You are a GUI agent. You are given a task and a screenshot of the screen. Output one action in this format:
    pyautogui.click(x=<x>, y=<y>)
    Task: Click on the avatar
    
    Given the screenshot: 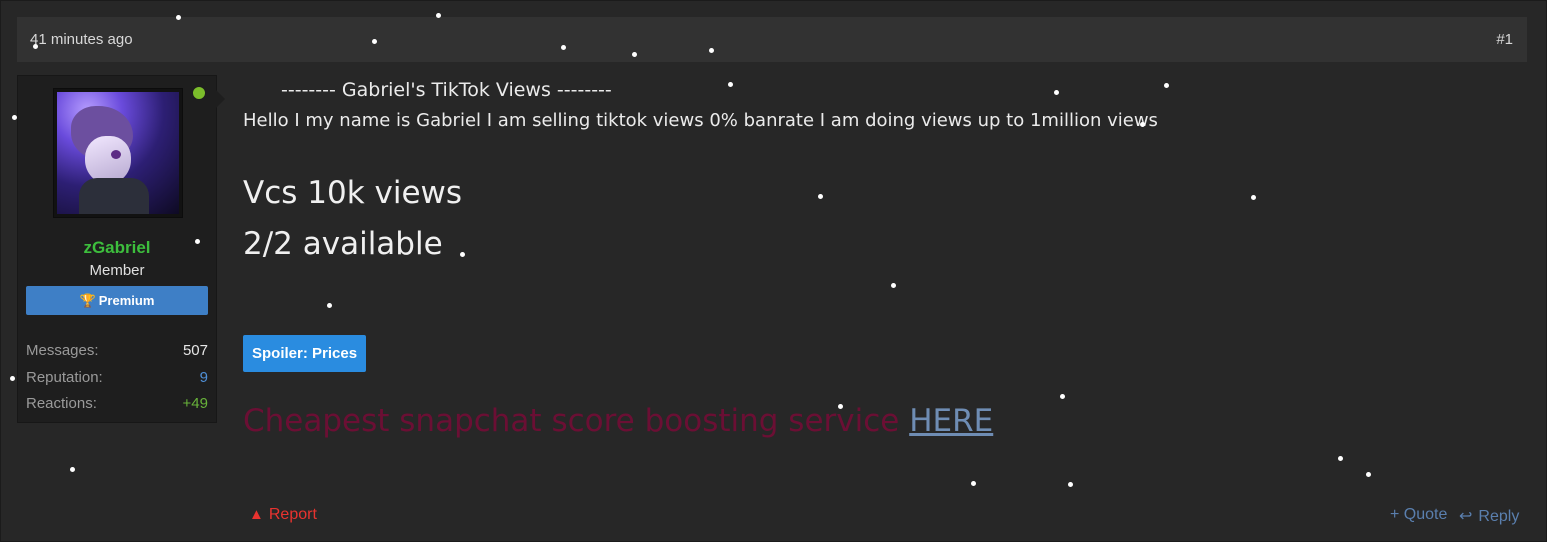 What is the action you would take?
    pyautogui.click(x=118, y=153)
    